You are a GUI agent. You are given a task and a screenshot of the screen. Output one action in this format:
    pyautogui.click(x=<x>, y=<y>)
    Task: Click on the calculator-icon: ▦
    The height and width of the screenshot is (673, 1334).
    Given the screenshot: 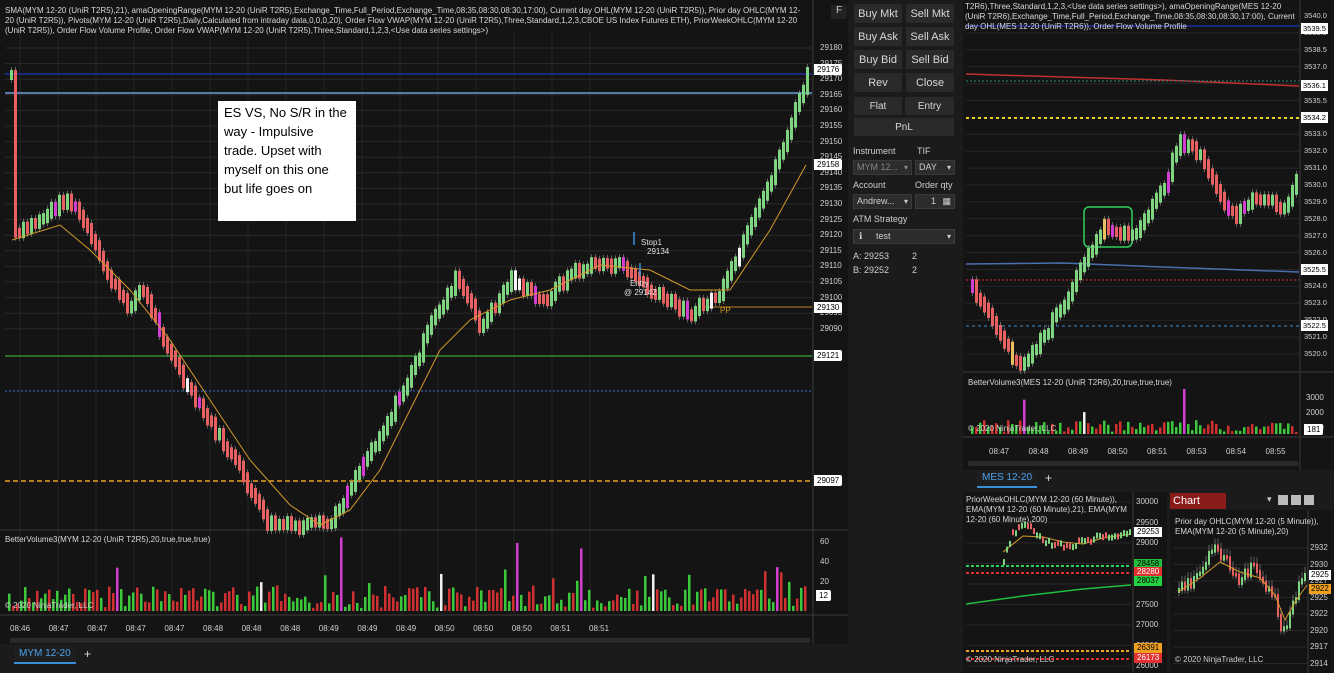 What is the action you would take?
    pyautogui.click(x=946, y=201)
    